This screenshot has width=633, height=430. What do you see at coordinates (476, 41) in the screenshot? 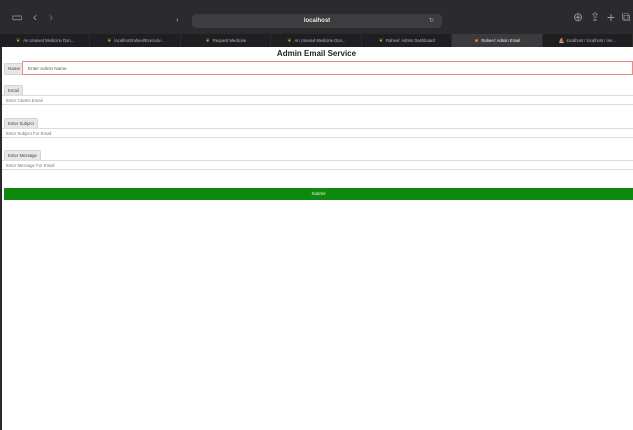
I see `square-icon: ■` at bounding box center [476, 41].